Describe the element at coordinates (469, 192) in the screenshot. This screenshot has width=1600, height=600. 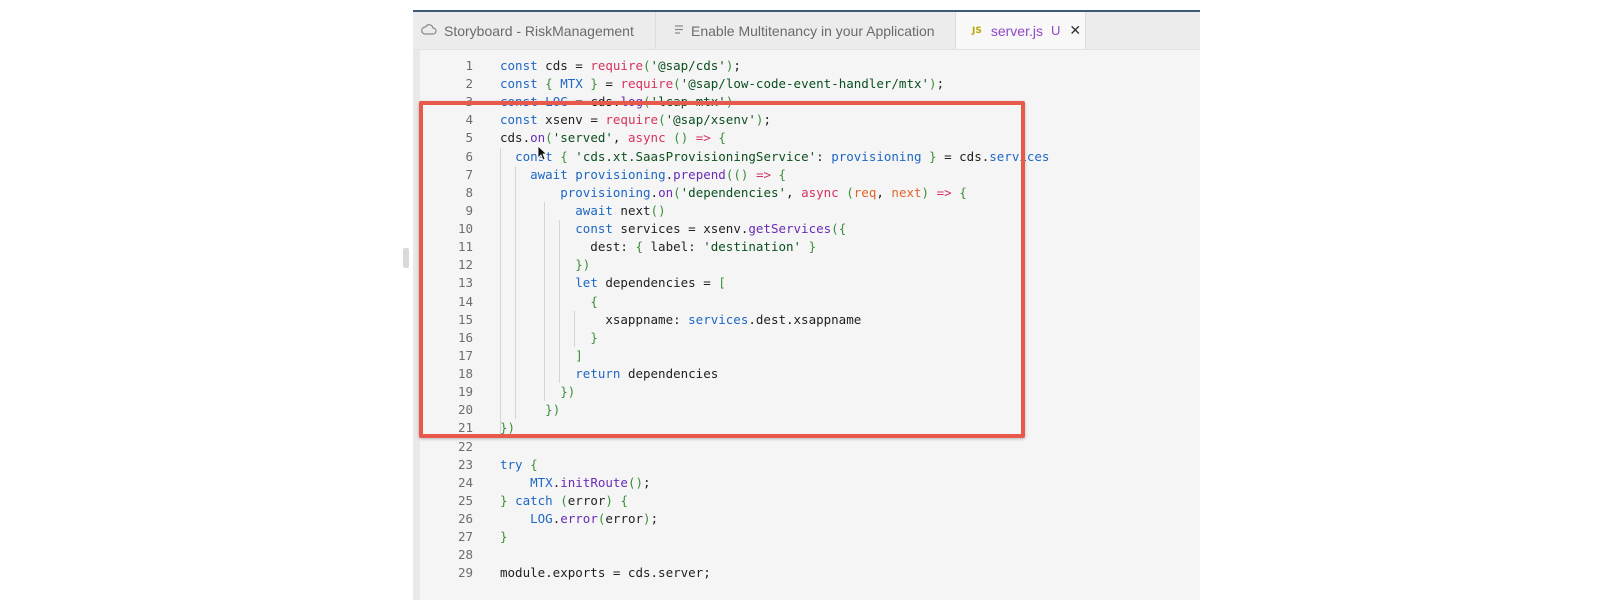
I see `line-number: 8` at that location.